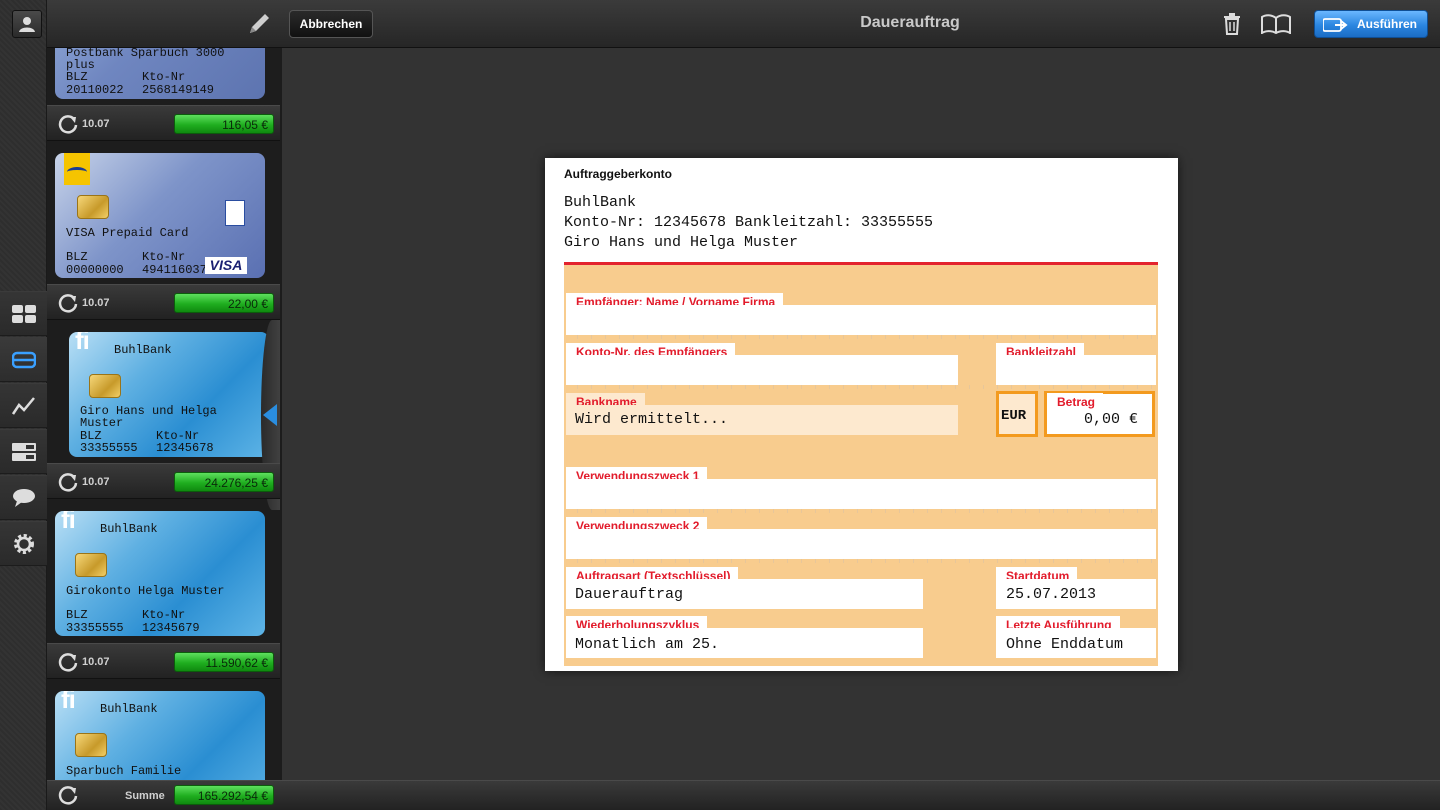 The width and height of the screenshot is (1440, 810). I want to click on dashboard-icon, so click(23, 313).